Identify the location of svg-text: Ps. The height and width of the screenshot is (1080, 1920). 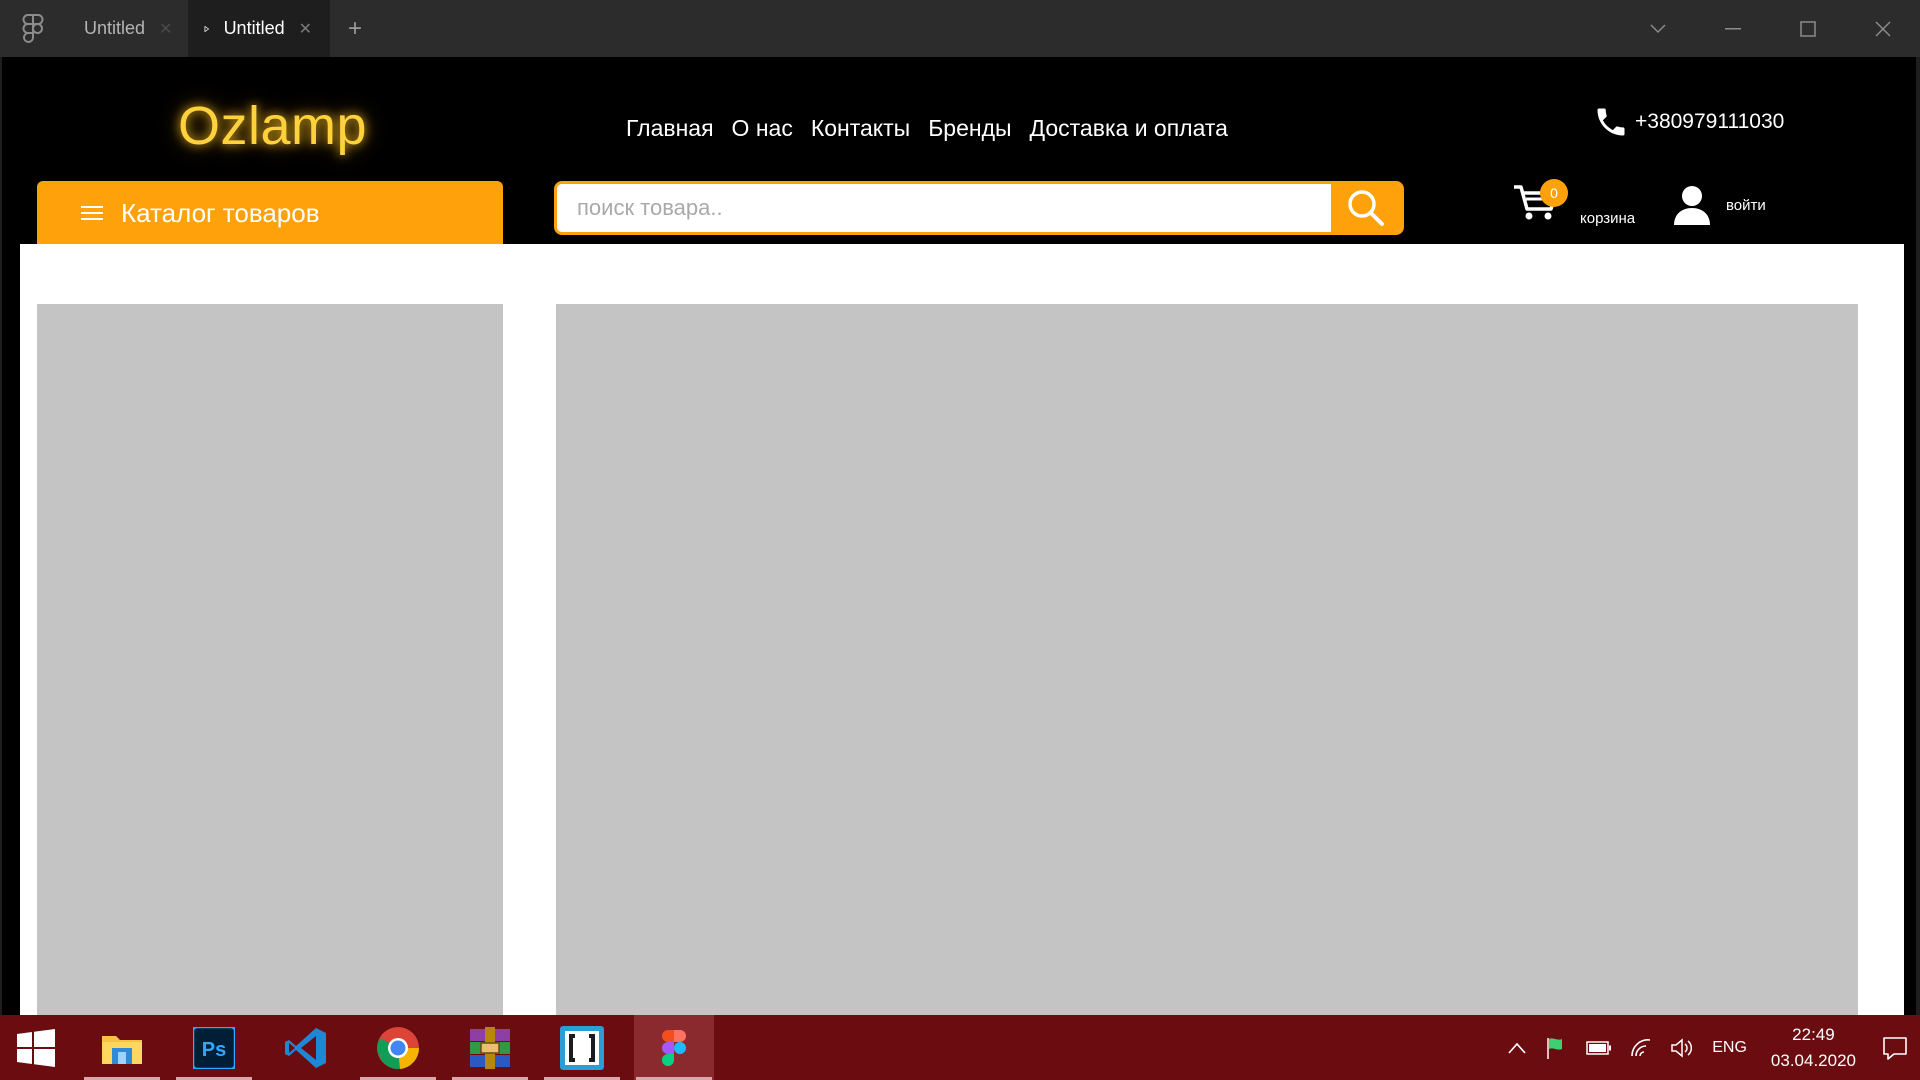
(214, 1050).